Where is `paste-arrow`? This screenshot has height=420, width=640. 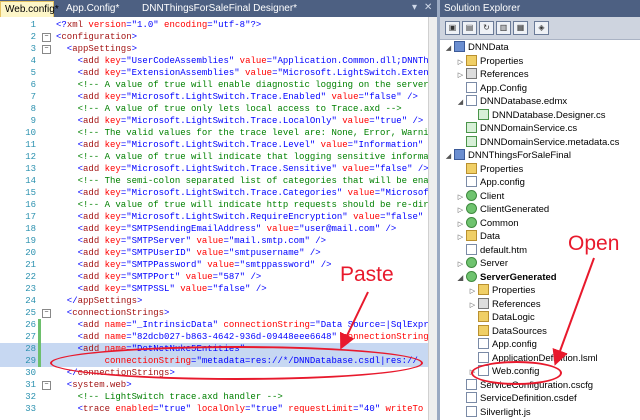 paste-arrow is located at coordinates (354, 320).